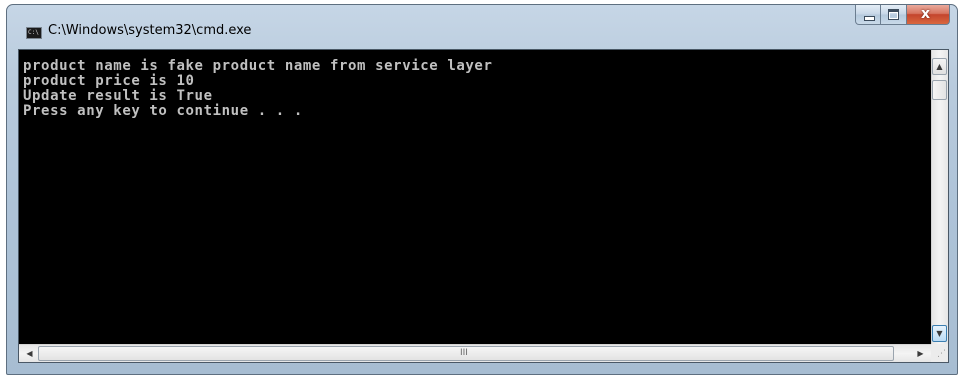  Describe the element at coordinates (150, 30) in the screenshot. I see `window-title: C:\Windows\system32\cmd.exe` at that location.